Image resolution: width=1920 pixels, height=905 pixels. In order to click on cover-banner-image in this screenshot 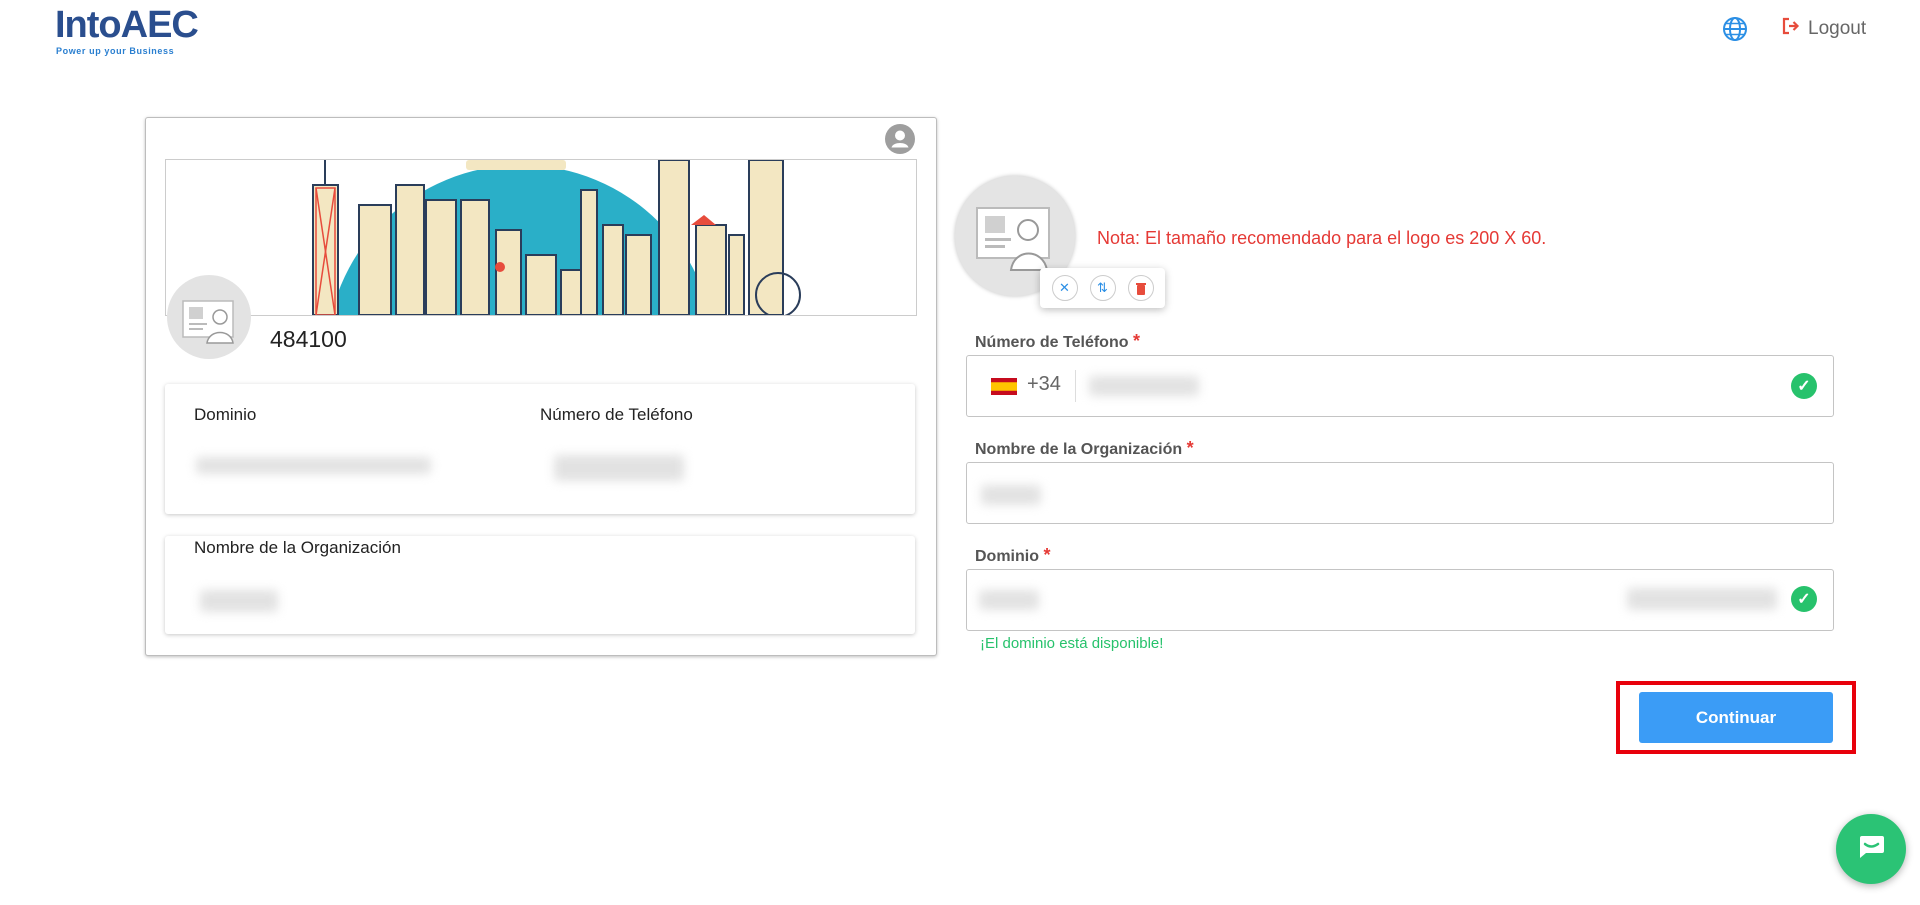, I will do `click(541, 237)`.